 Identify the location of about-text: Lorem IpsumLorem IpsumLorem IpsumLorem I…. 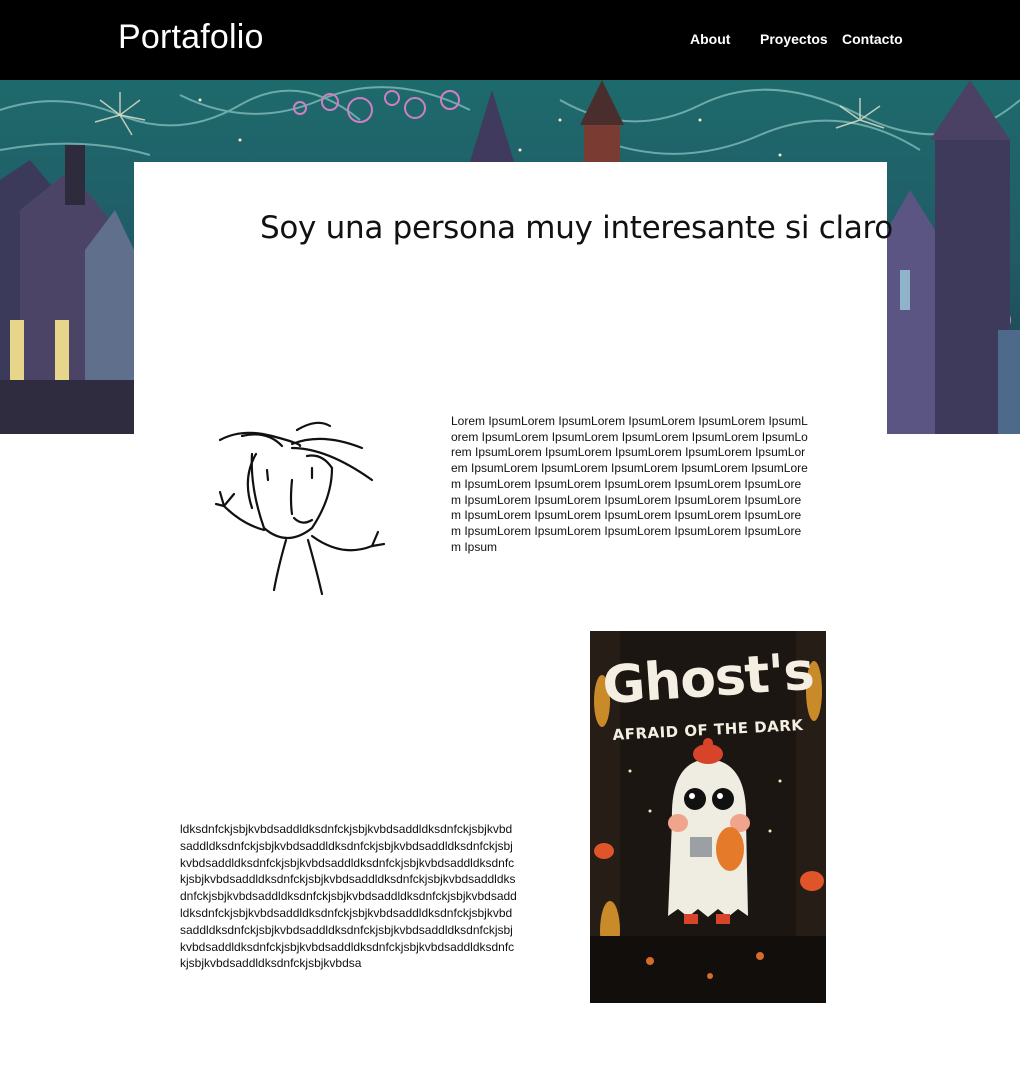
(629, 484).